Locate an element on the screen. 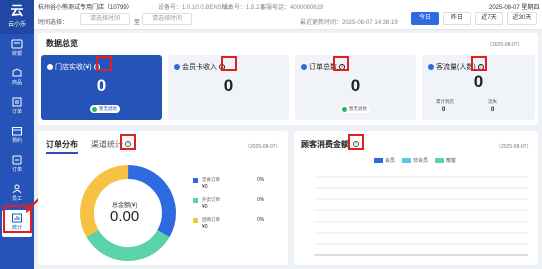 The image size is (542, 269). highlight-traffic-help is located at coordinates (479, 63).